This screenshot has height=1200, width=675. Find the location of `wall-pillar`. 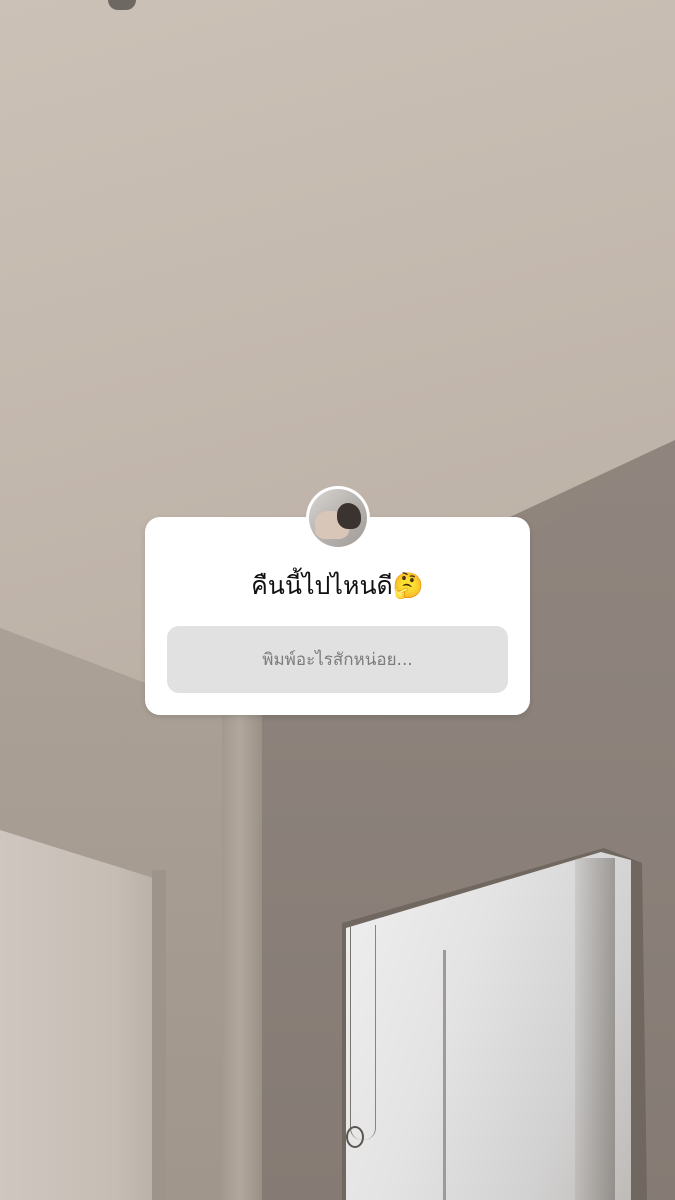

wall-pillar is located at coordinates (242, 952).